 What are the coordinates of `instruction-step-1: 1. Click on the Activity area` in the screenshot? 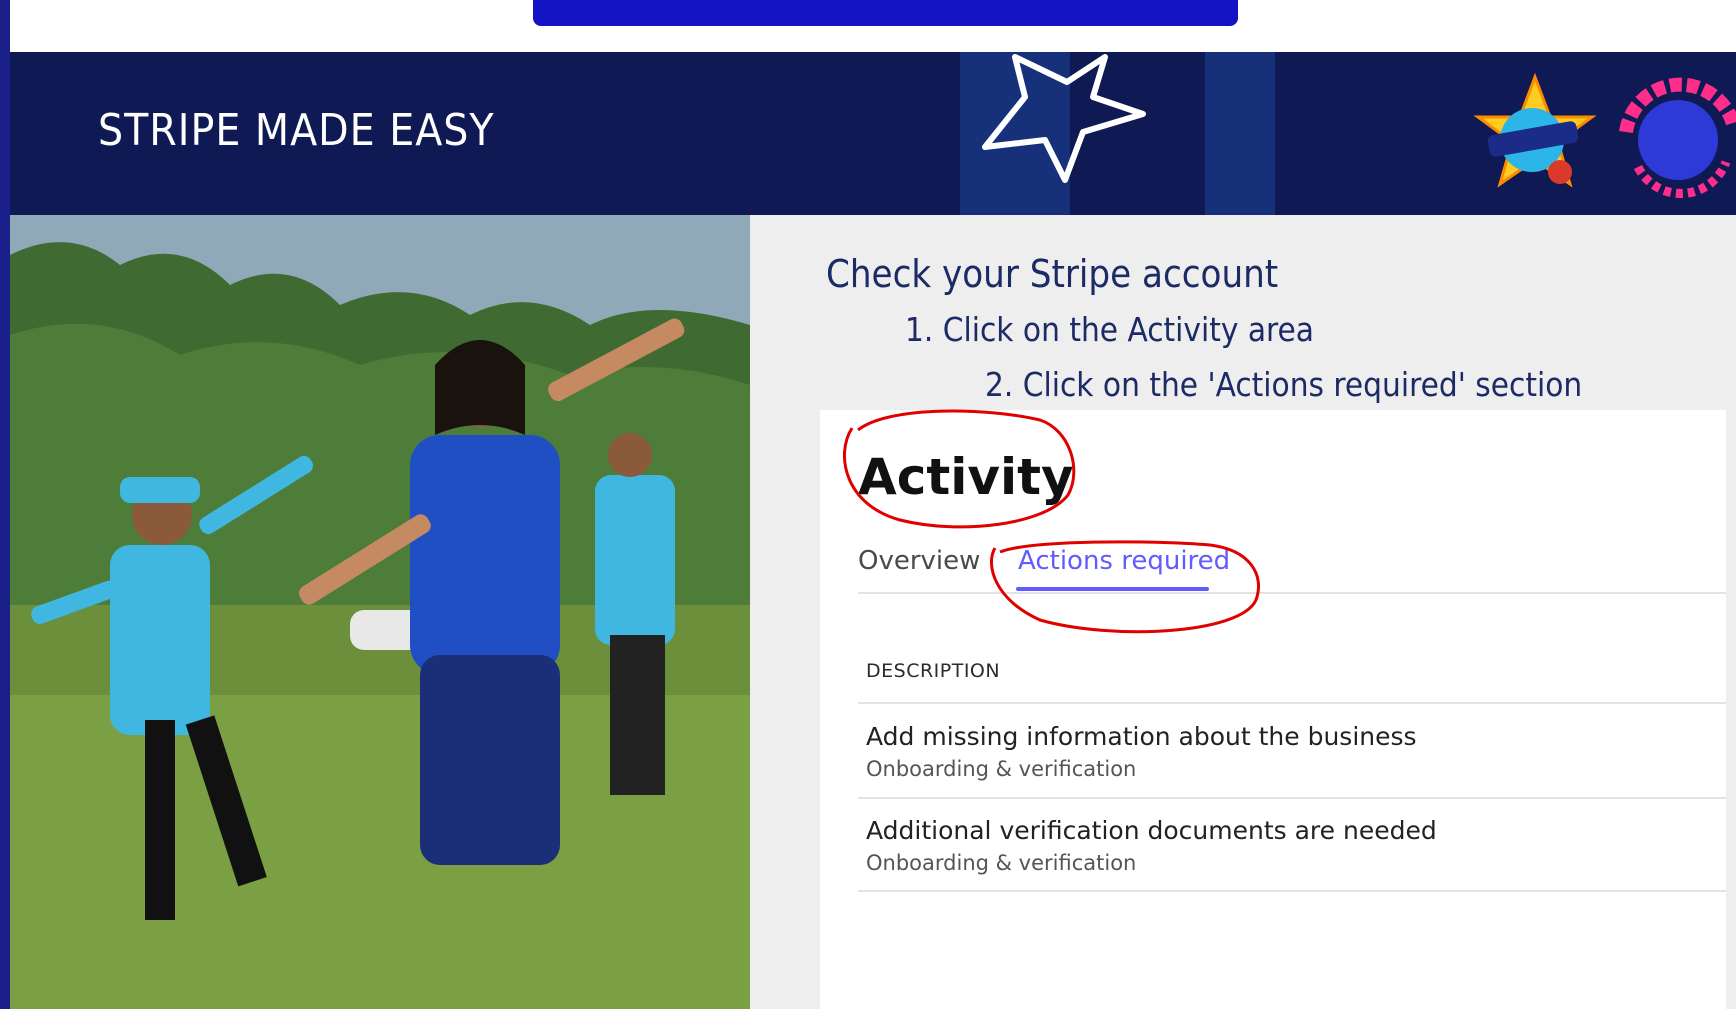 It's located at (1109, 329).